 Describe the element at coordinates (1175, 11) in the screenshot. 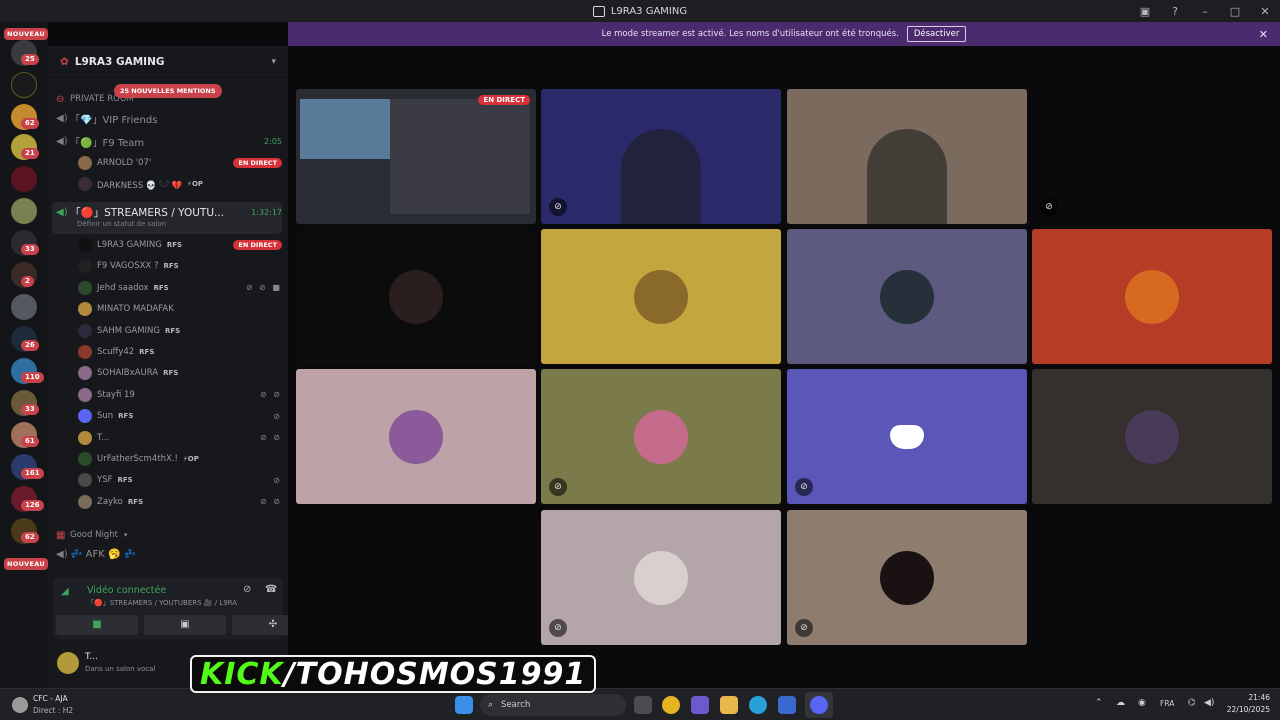

I see `help-icon: ?` at that location.